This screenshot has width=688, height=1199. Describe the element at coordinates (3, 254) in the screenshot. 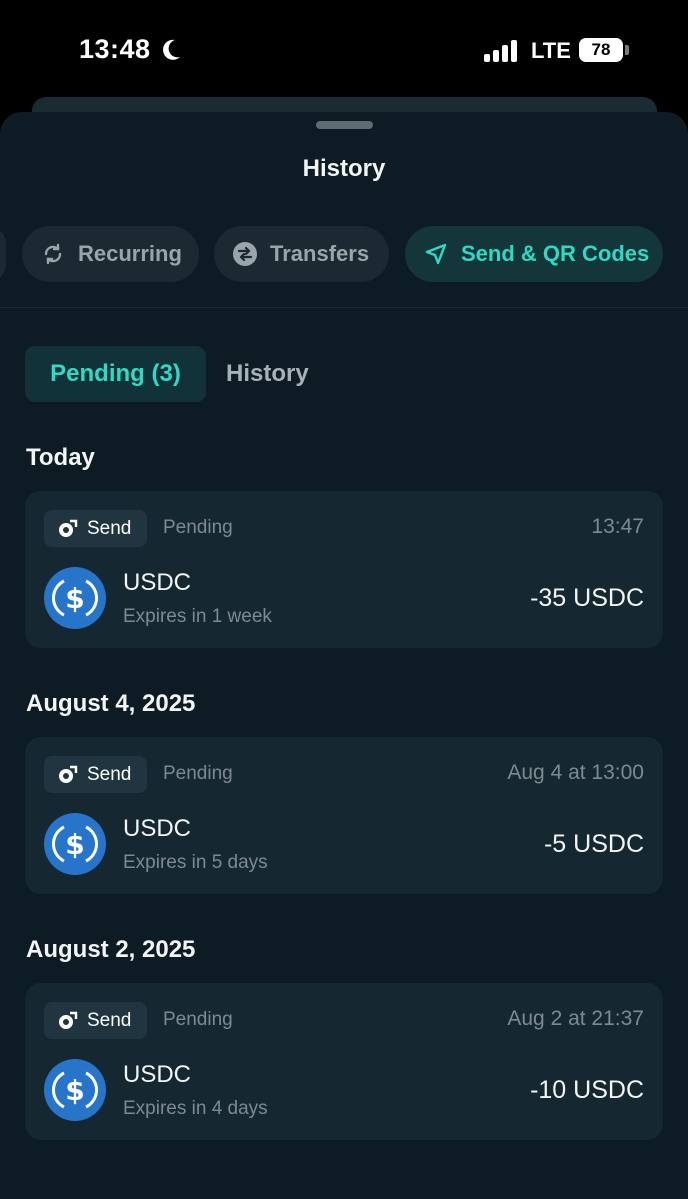

I see `filter-chip-offscreen` at that location.